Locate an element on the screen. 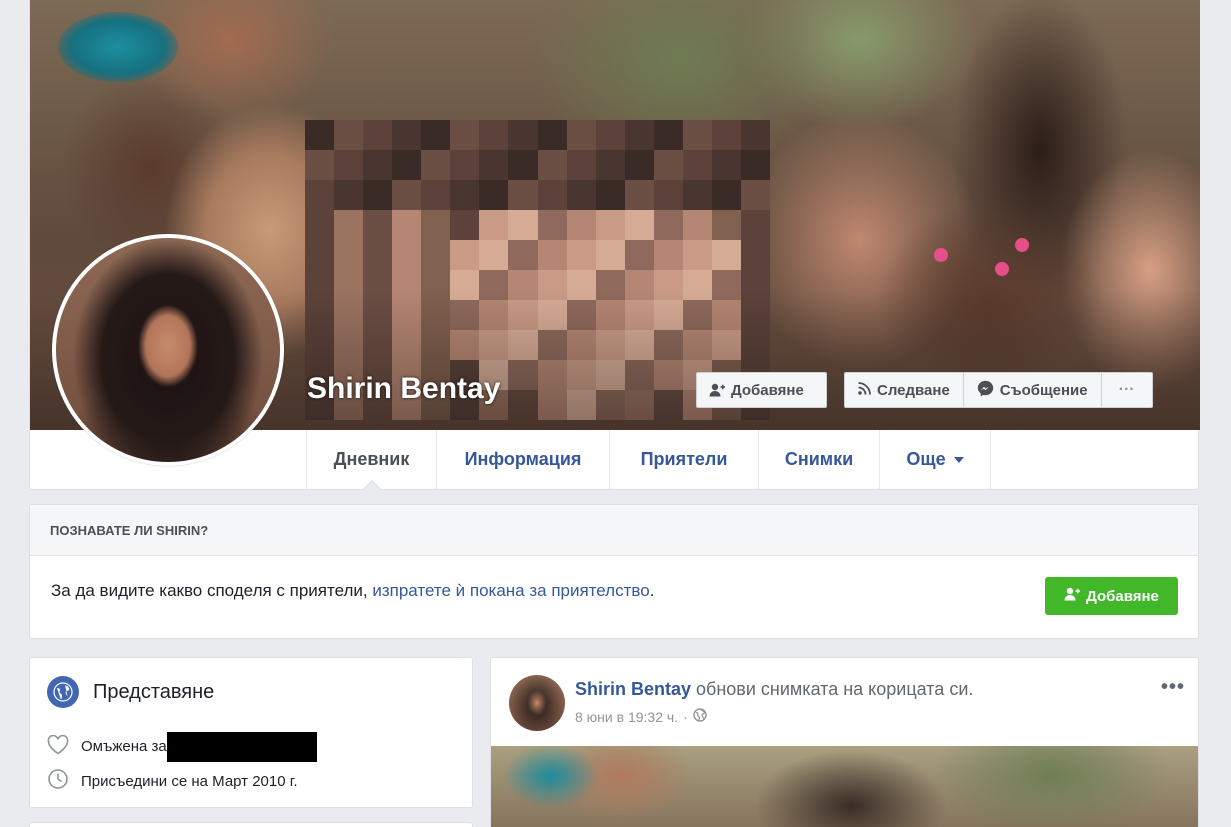  more-options-button: ··· is located at coordinates (1127, 390).